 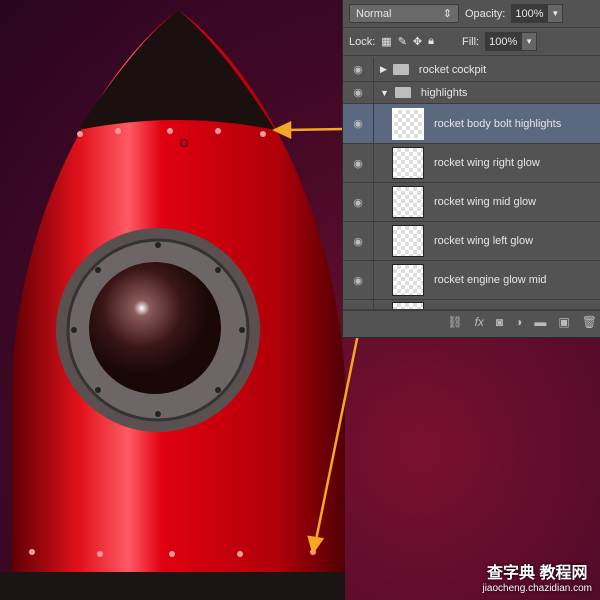 I want to click on layer-name: rocket wing right glow, so click(x=487, y=163).